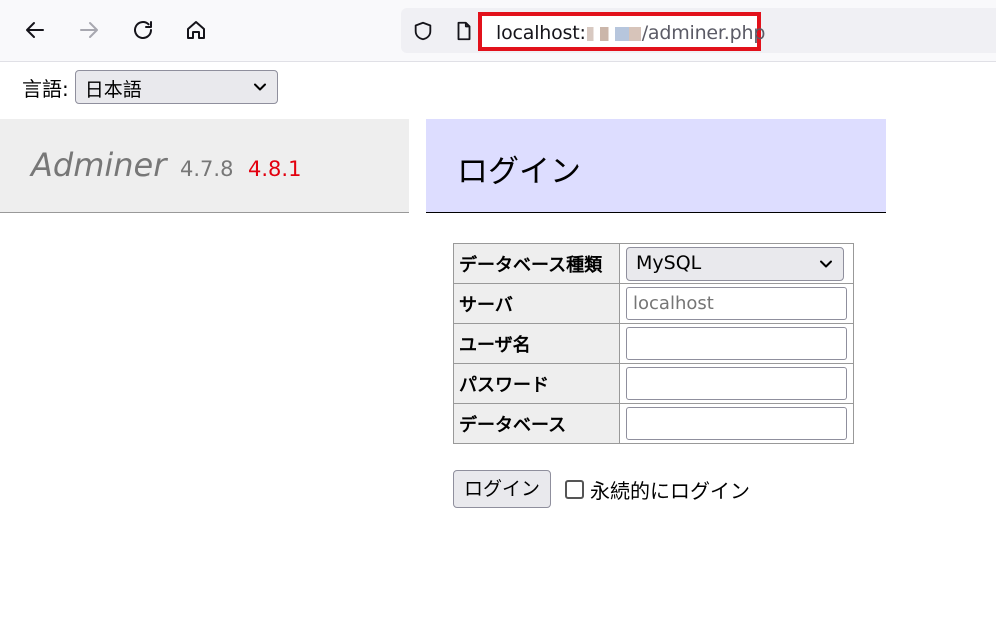 The image size is (996, 623). Describe the element at coordinates (113, 90) in the screenshot. I see `language-selected: 日本語` at that location.